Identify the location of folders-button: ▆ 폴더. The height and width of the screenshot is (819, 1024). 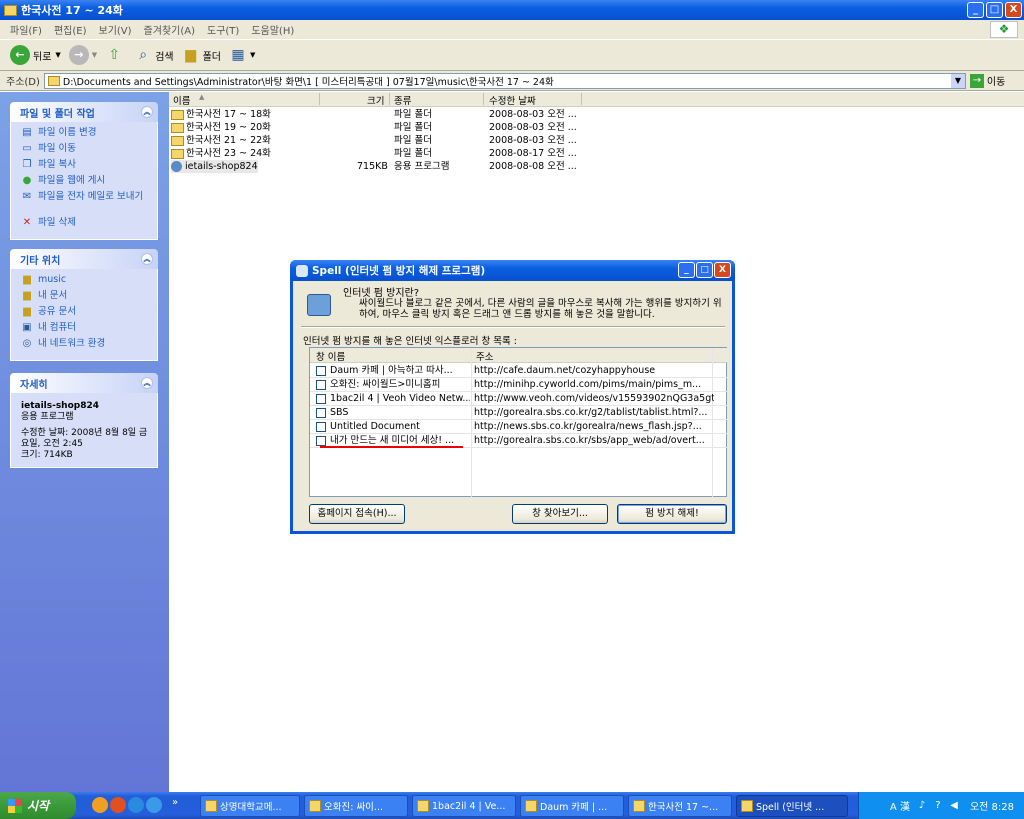
(201, 55).